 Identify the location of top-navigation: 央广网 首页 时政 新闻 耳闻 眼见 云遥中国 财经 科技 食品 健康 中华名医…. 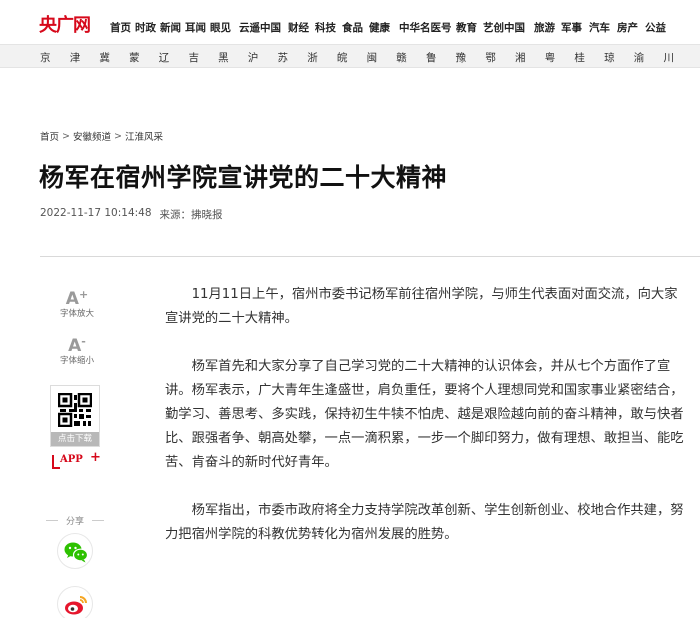
(350, 22).